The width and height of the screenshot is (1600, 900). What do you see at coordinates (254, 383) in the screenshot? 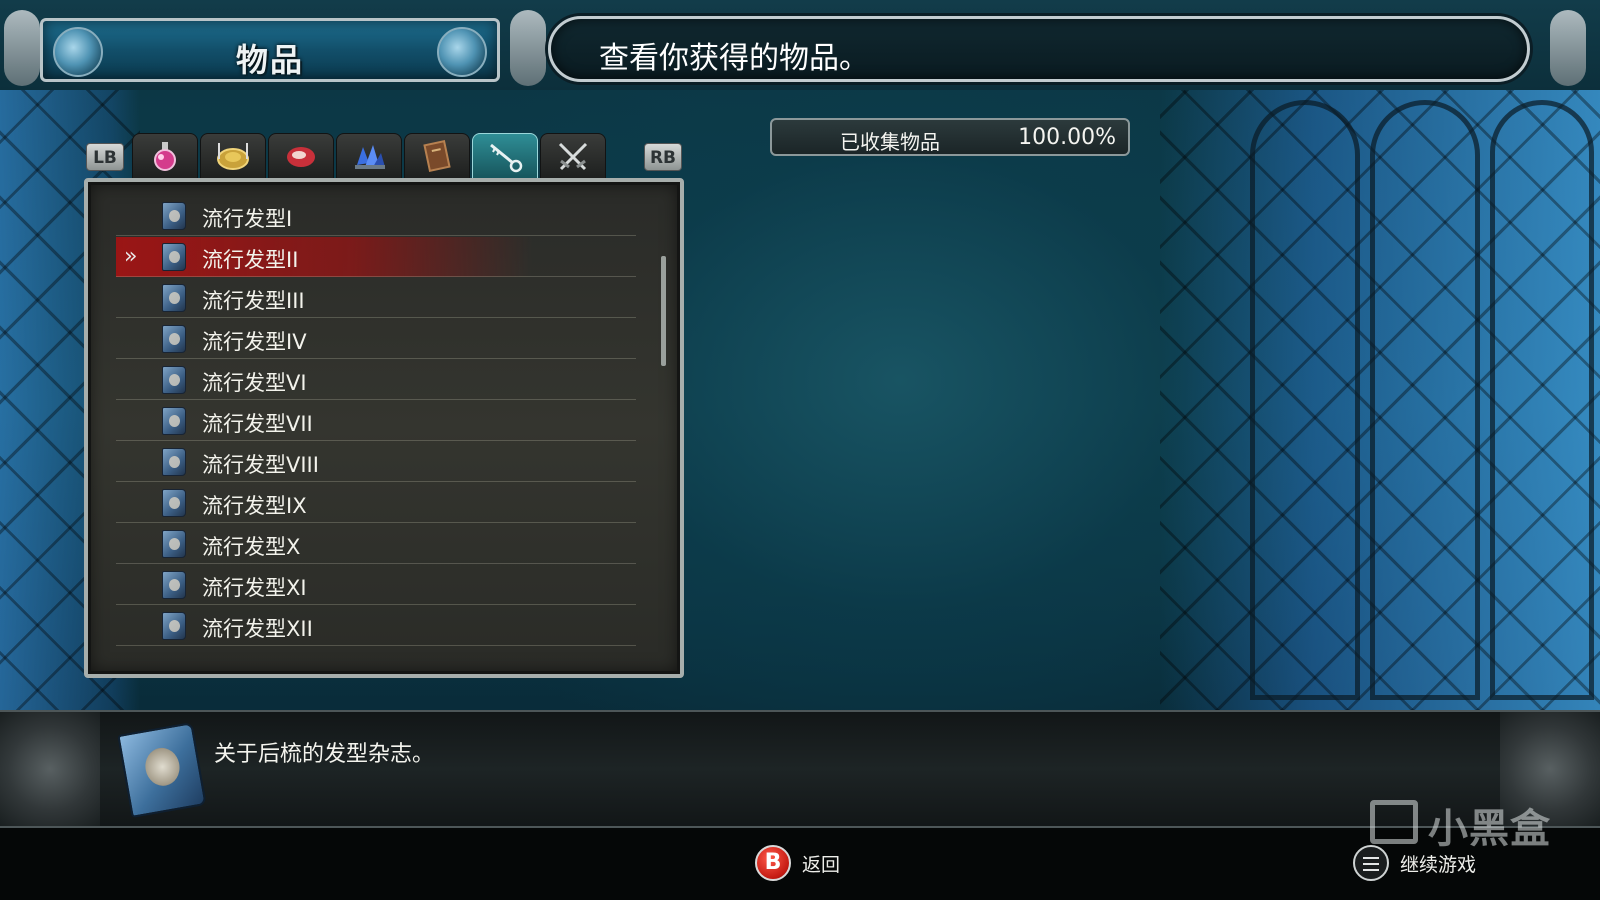
I see `item-name: 流行发型VI` at bounding box center [254, 383].